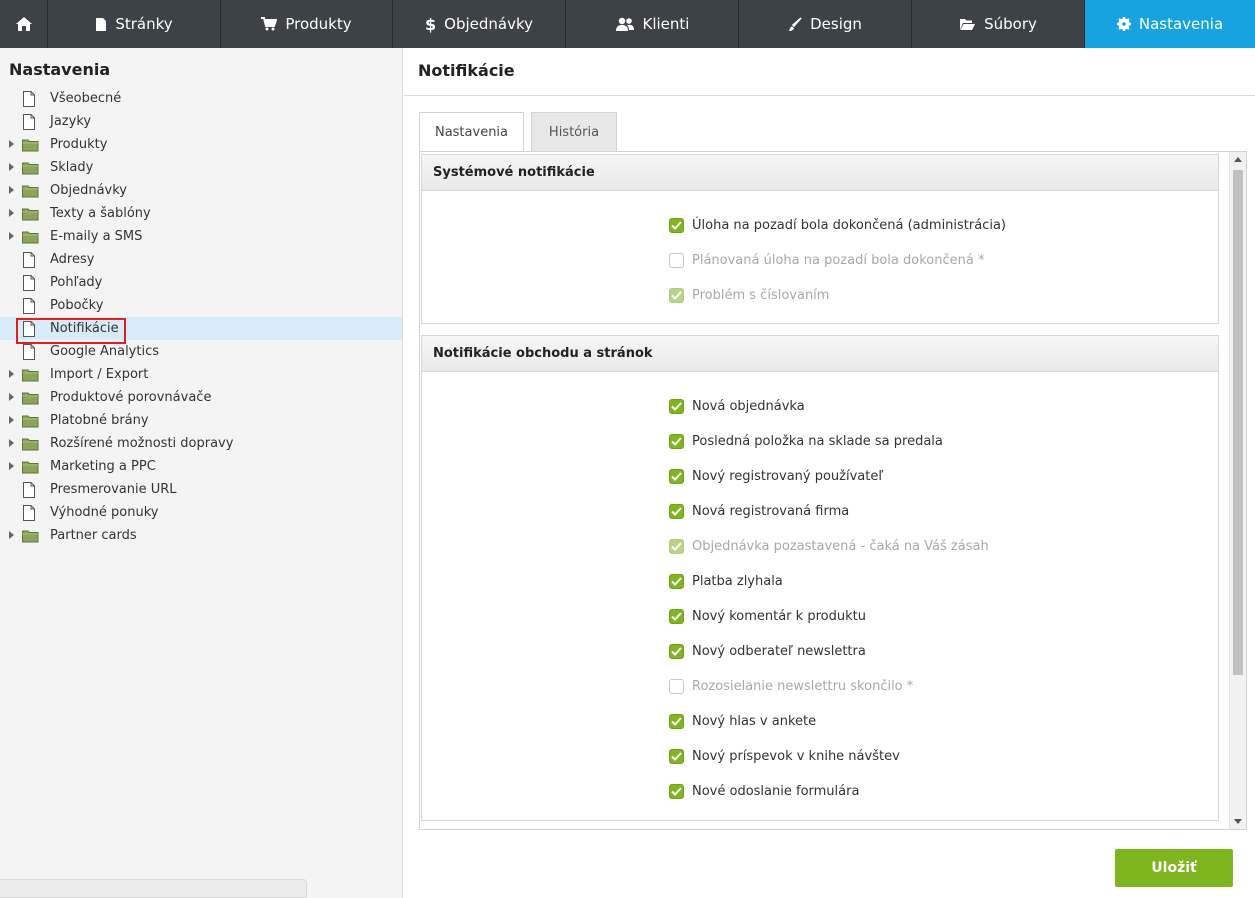 This screenshot has width=1255, height=898. I want to click on content-scrollbar, so click(1237, 490).